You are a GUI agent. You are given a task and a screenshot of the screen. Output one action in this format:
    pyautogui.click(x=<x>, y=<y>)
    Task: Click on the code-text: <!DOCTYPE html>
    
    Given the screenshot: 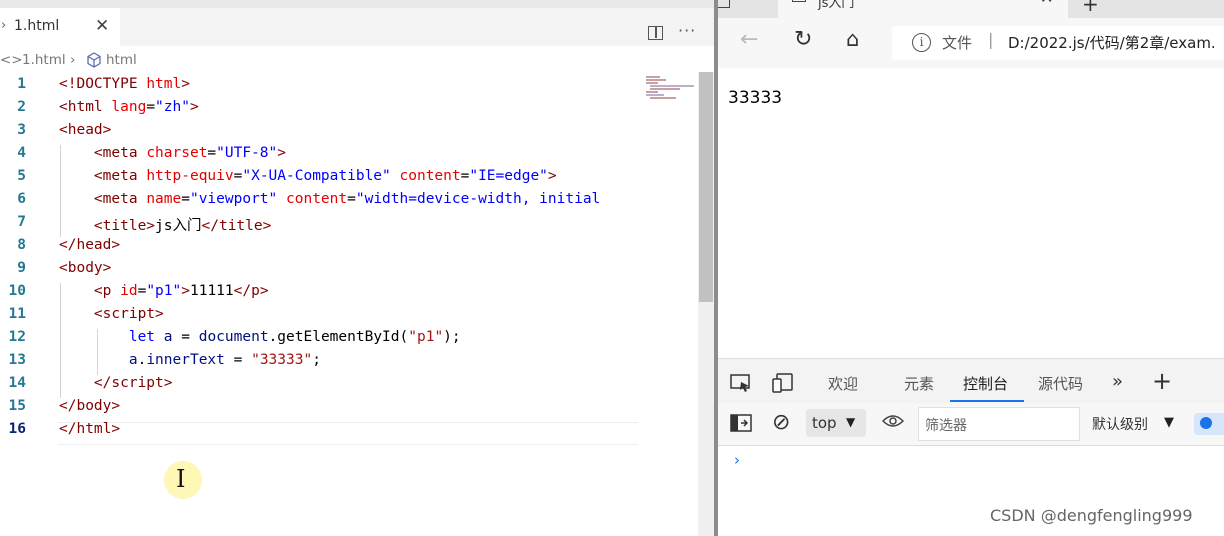 What is the action you would take?
    pyautogui.click(x=124, y=84)
    